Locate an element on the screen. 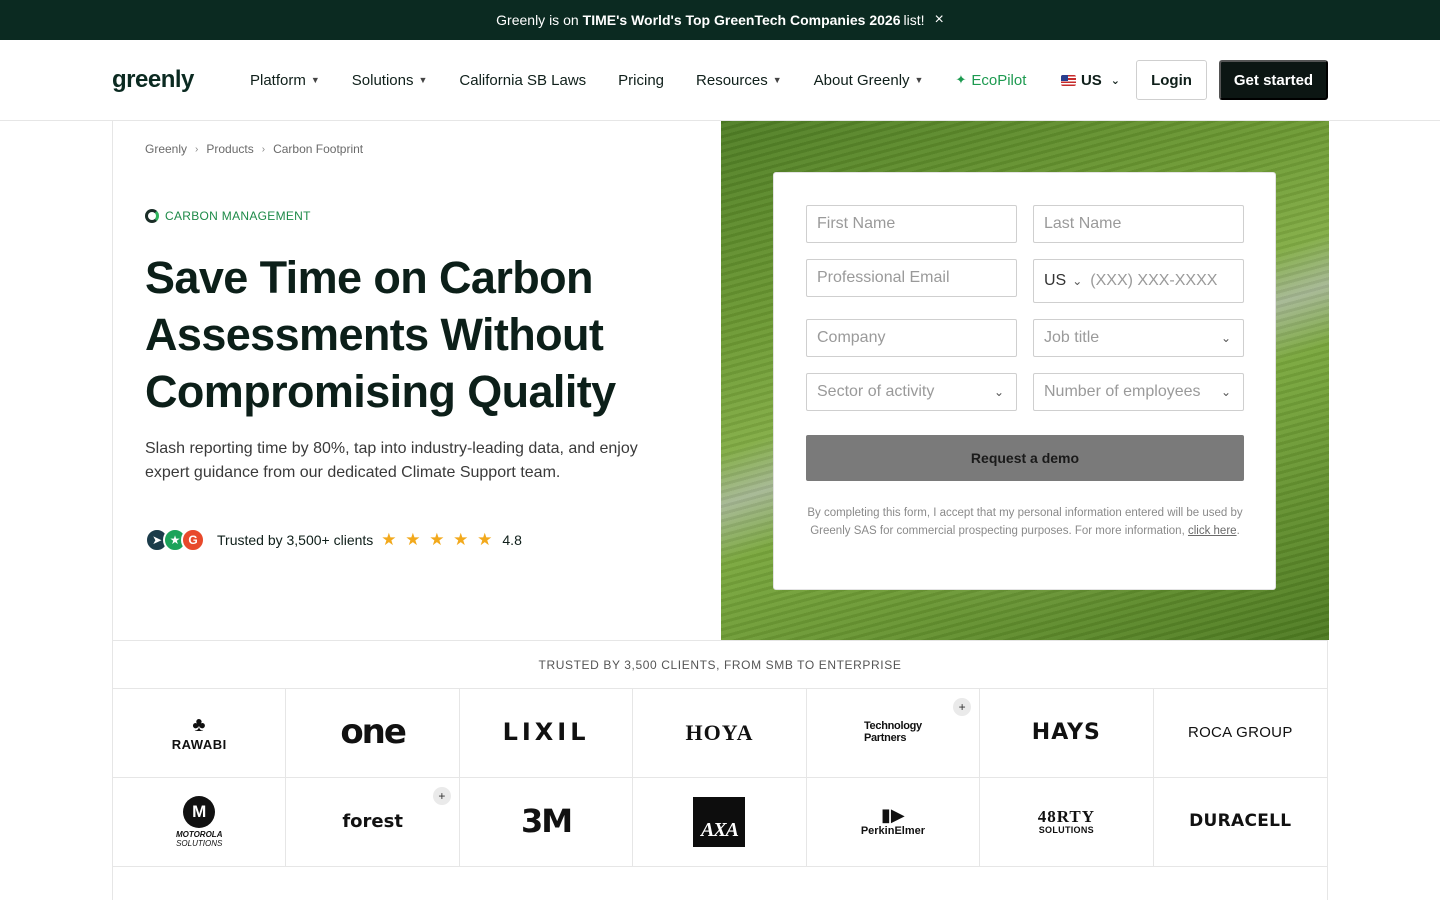 Image resolution: width=1440 pixels, height=900 pixels. nav-actions: US ⌄ Login Get started is located at coordinates (1194, 80).